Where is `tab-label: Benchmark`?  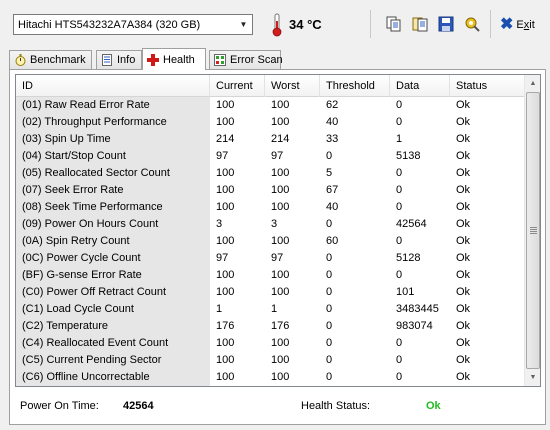
tab-label: Benchmark is located at coordinates (58, 60).